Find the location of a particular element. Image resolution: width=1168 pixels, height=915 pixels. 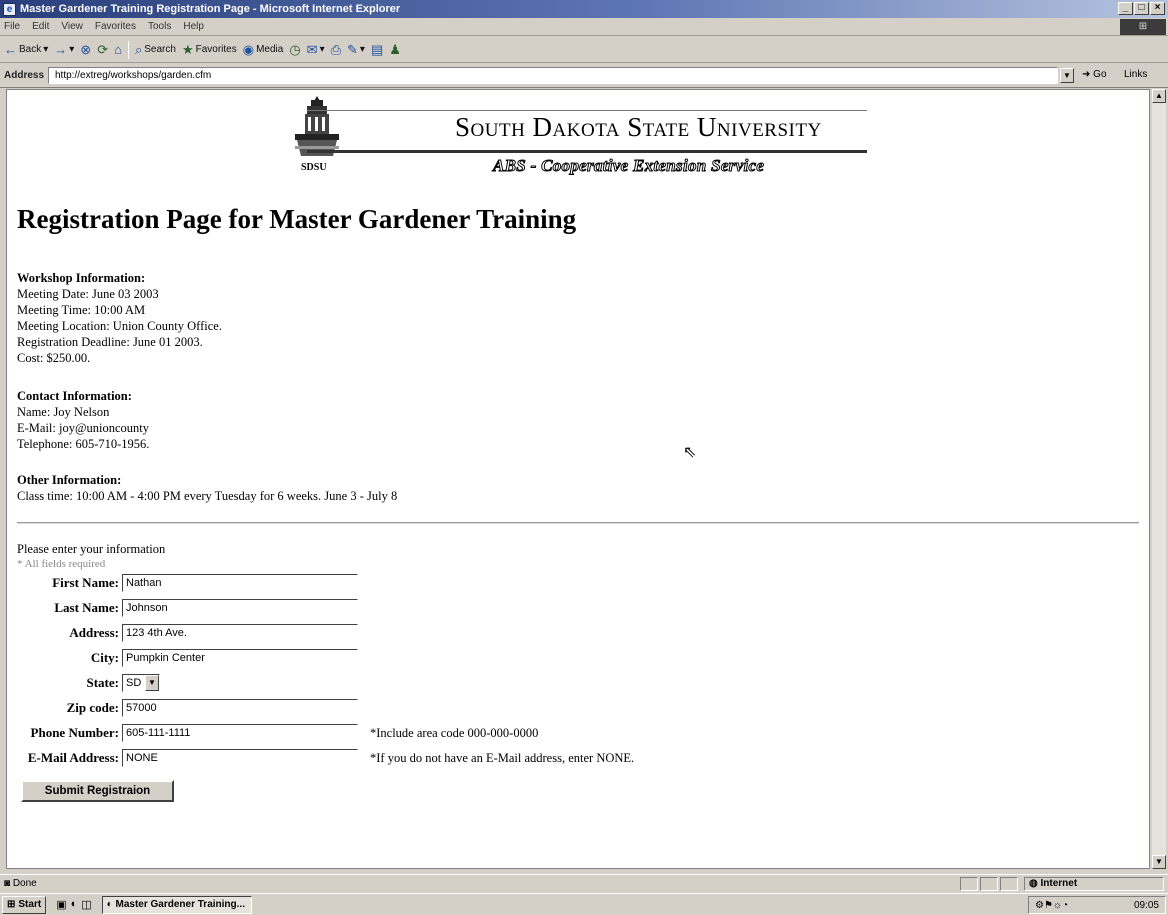

last-name-input: Johnson is located at coordinates (240, 608).